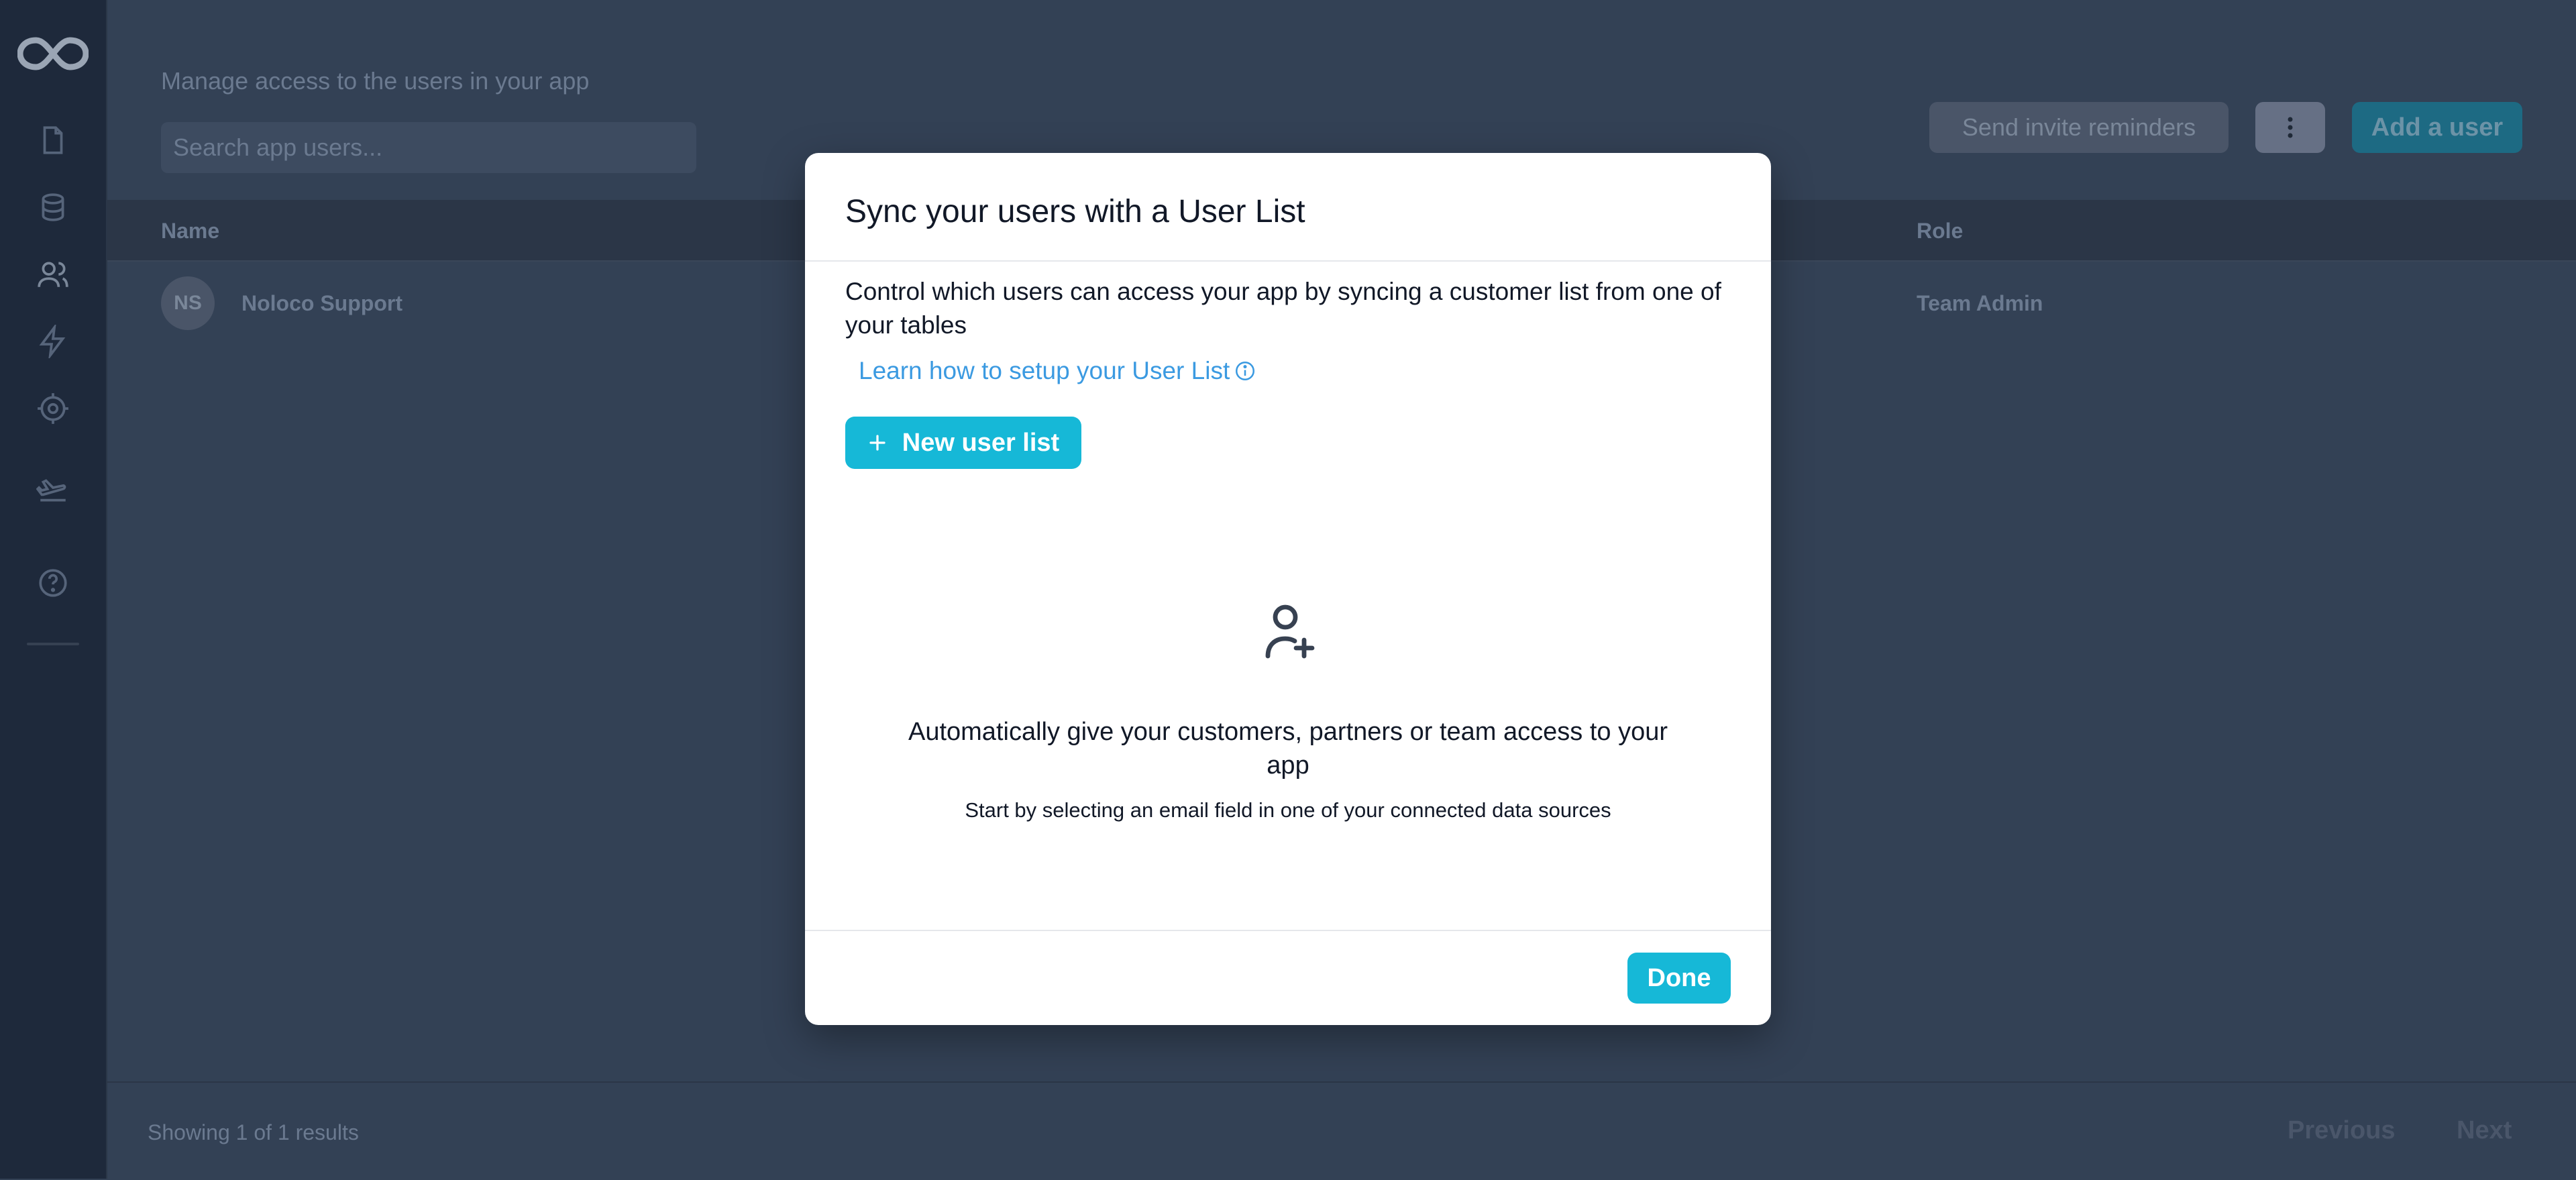 This screenshot has width=2576, height=1180. What do you see at coordinates (253, 1132) in the screenshot?
I see `results-count: Showing 1 of 1 results` at bounding box center [253, 1132].